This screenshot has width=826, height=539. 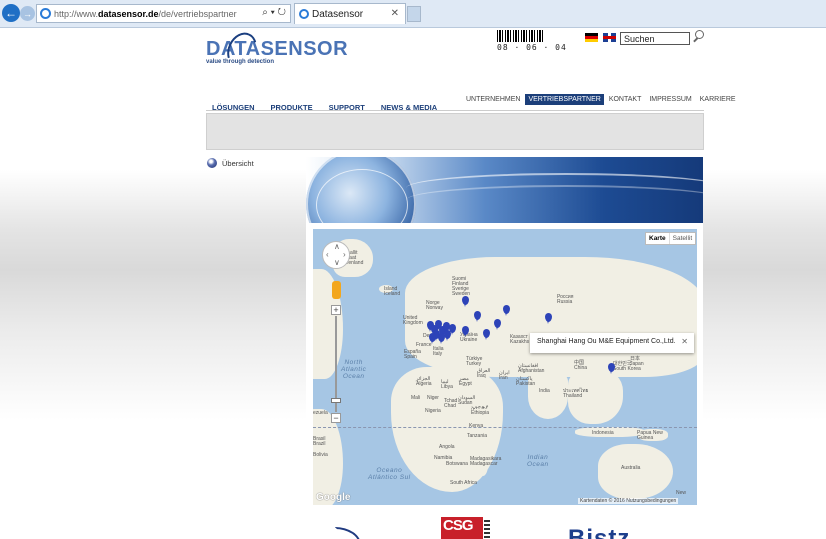 What do you see at coordinates (465, 381) in the screenshot?
I see `label-egypt: مصر Egypt` at bounding box center [465, 381].